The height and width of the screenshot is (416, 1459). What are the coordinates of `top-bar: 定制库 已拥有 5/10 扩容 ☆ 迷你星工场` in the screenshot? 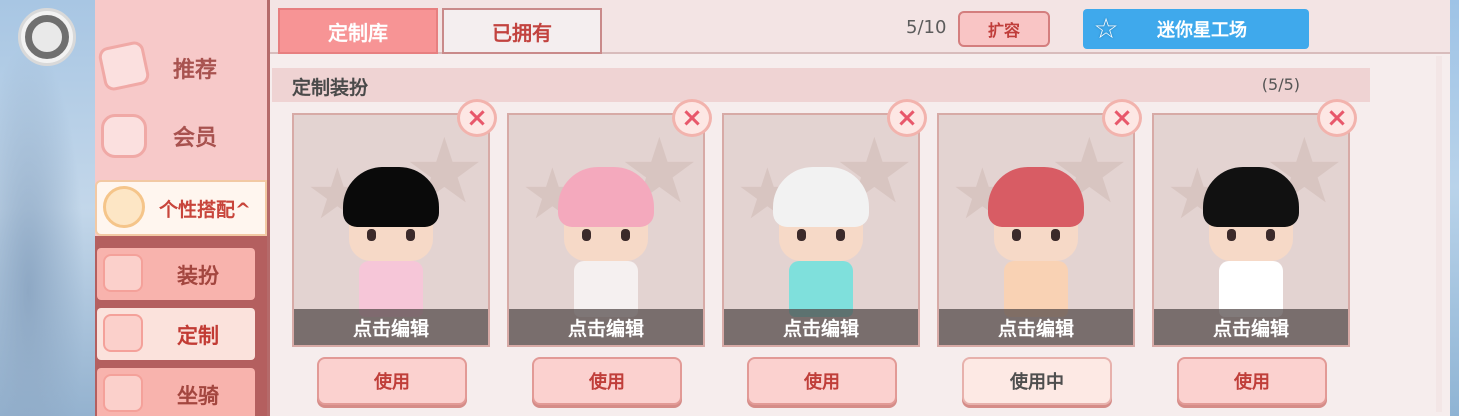 It's located at (860, 27).